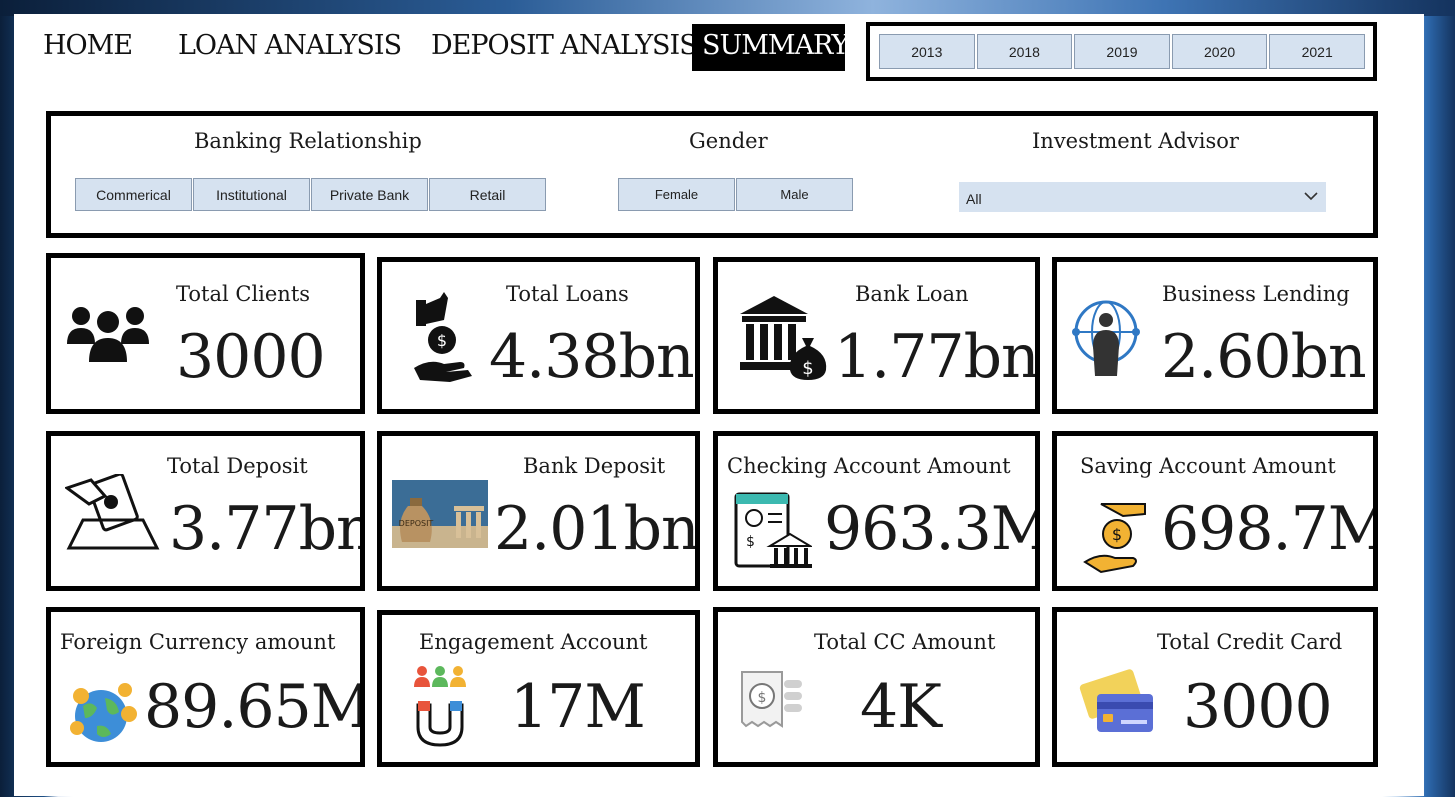 The image size is (1455, 797). What do you see at coordinates (901, 707) in the screenshot?
I see `card-value: 4K` at bounding box center [901, 707].